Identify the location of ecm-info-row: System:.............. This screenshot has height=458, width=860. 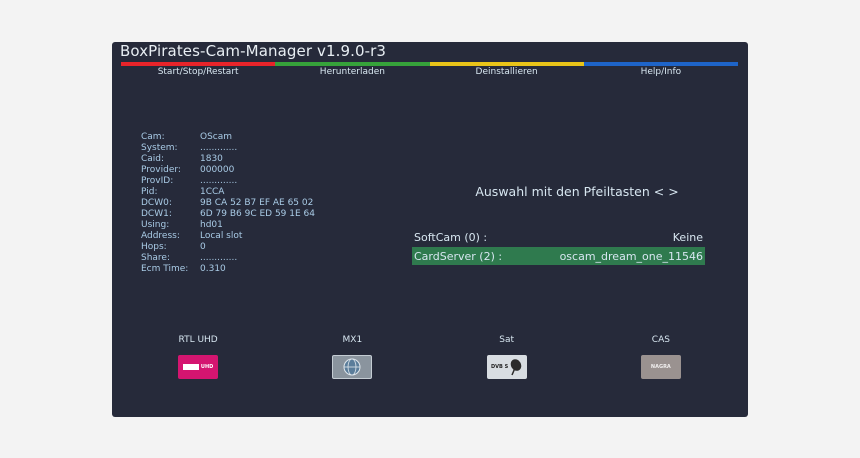
(228, 148).